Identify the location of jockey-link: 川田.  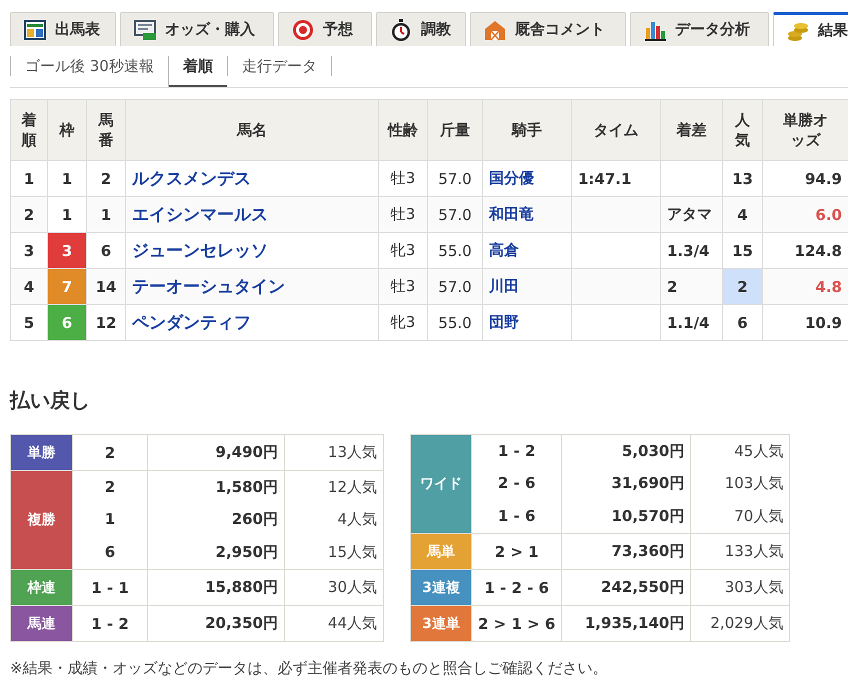
(504, 286).